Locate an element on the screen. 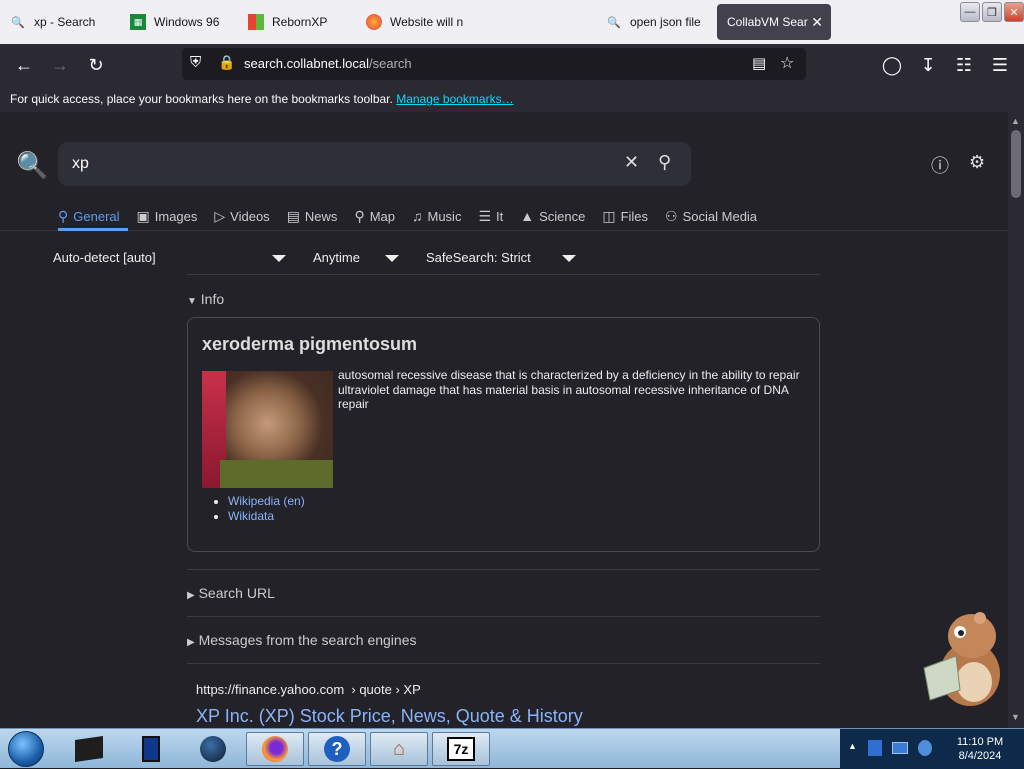 The width and height of the screenshot is (1024, 769). taskbar-help: ? is located at coordinates (337, 749).